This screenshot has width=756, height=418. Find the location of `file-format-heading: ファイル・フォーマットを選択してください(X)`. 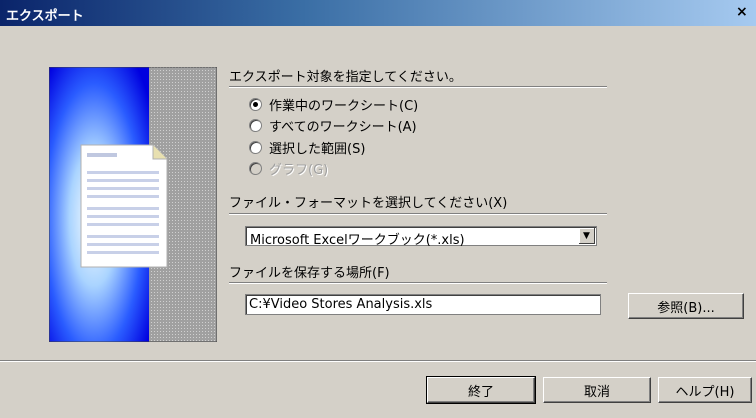

file-format-heading: ファイル・フォーマットを選択してください(X) is located at coordinates (368, 203).